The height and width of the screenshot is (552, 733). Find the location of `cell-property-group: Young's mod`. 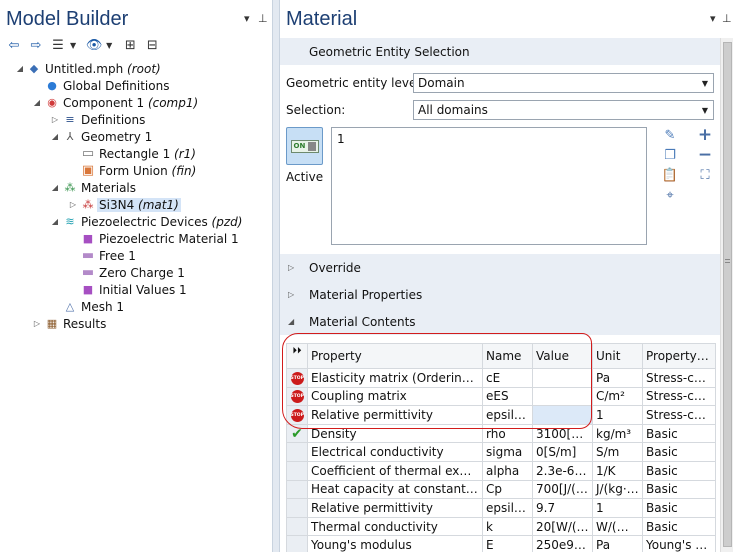

cell-property-group: Young's mod is located at coordinates (679, 543).